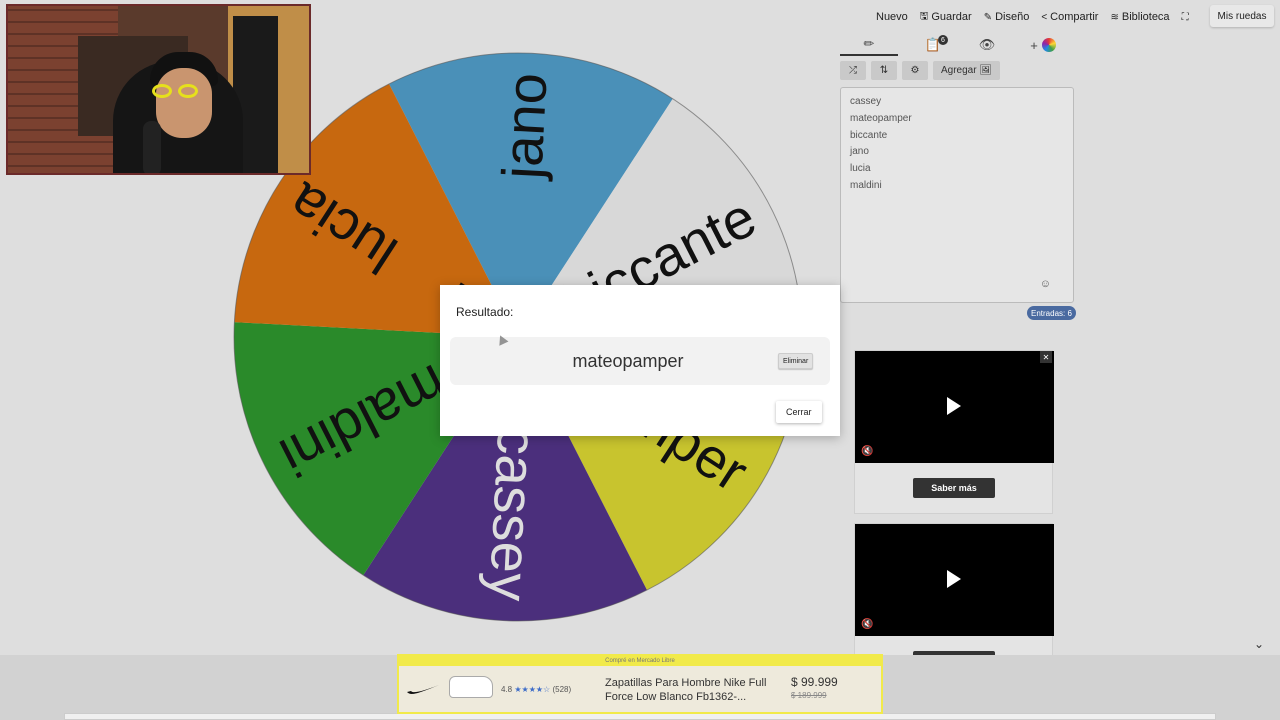  What do you see at coordinates (796, 361) in the screenshot?
I see `eliminar-button: Eliminar` at bounding box center [796, 361].